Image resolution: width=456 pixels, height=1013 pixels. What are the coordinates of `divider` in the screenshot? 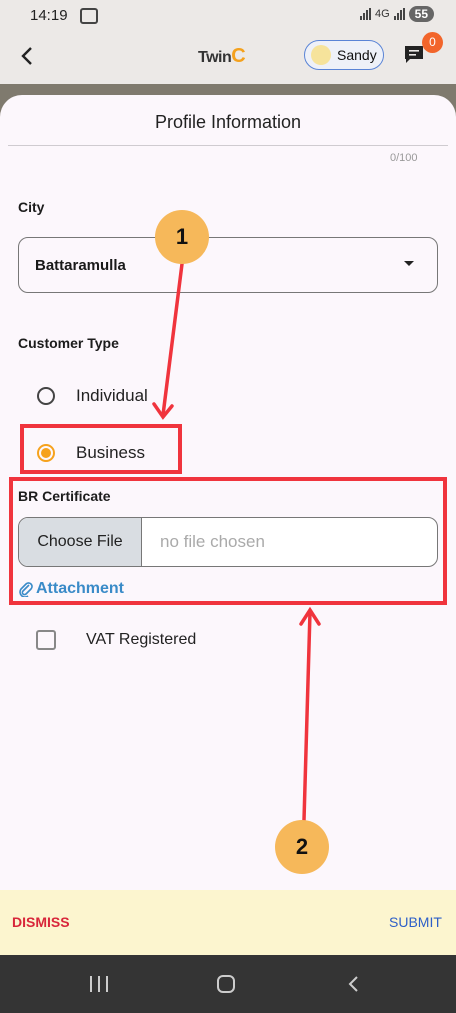 It's located at (228, 145).